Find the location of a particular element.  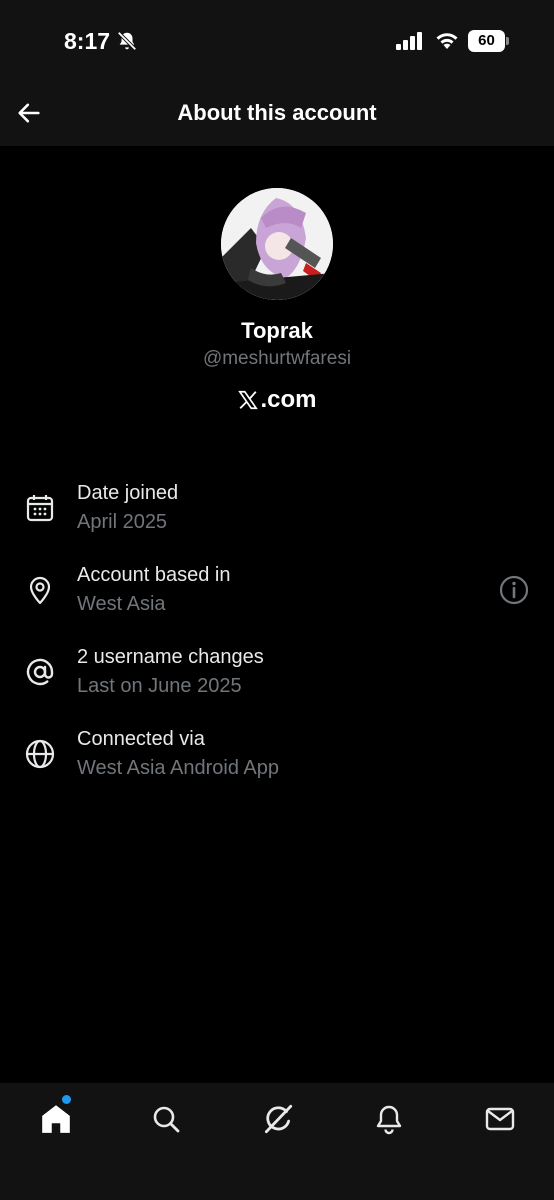

home-icon is located at coordinates (56, 1119).